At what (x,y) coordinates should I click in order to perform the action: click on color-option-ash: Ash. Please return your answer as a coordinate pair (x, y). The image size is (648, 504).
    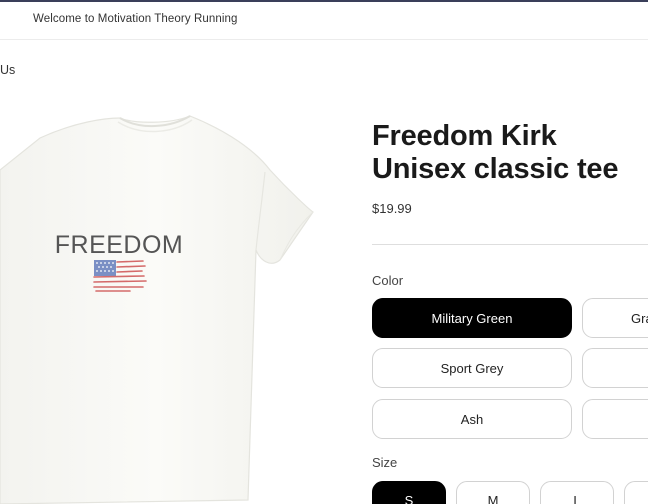
    Looking at the image, I should click on (472, 419).